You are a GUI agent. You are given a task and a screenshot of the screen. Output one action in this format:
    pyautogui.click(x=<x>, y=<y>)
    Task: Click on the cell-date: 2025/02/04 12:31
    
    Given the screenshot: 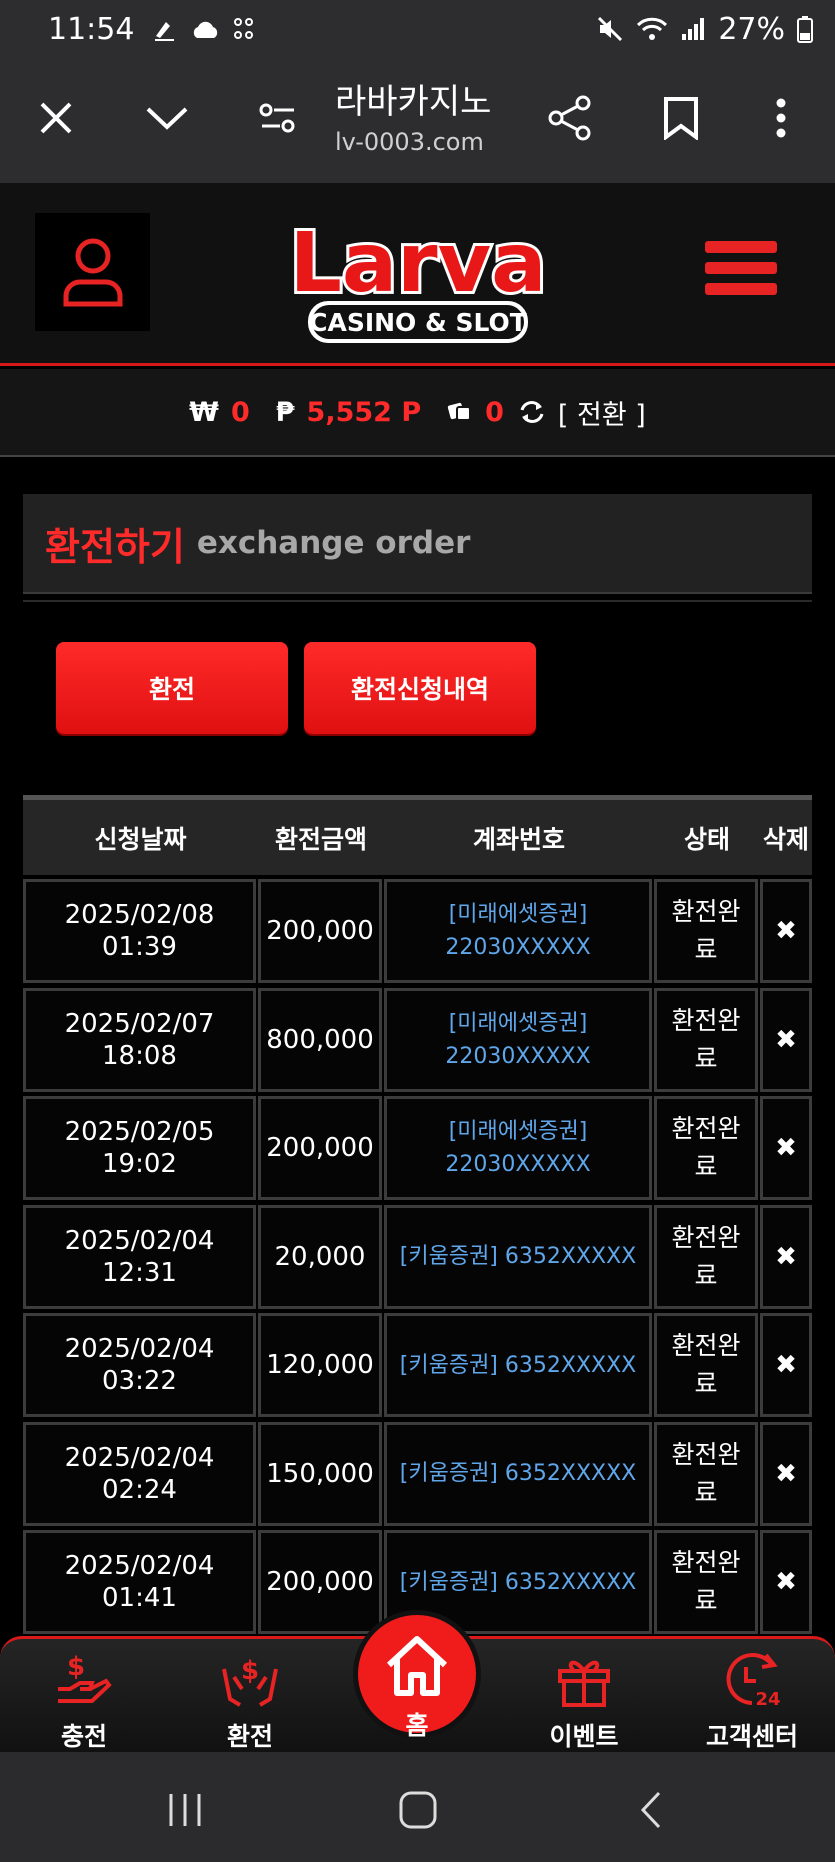 What is the action you would take?
    pyautogui.click(x=139, y=1256)
    